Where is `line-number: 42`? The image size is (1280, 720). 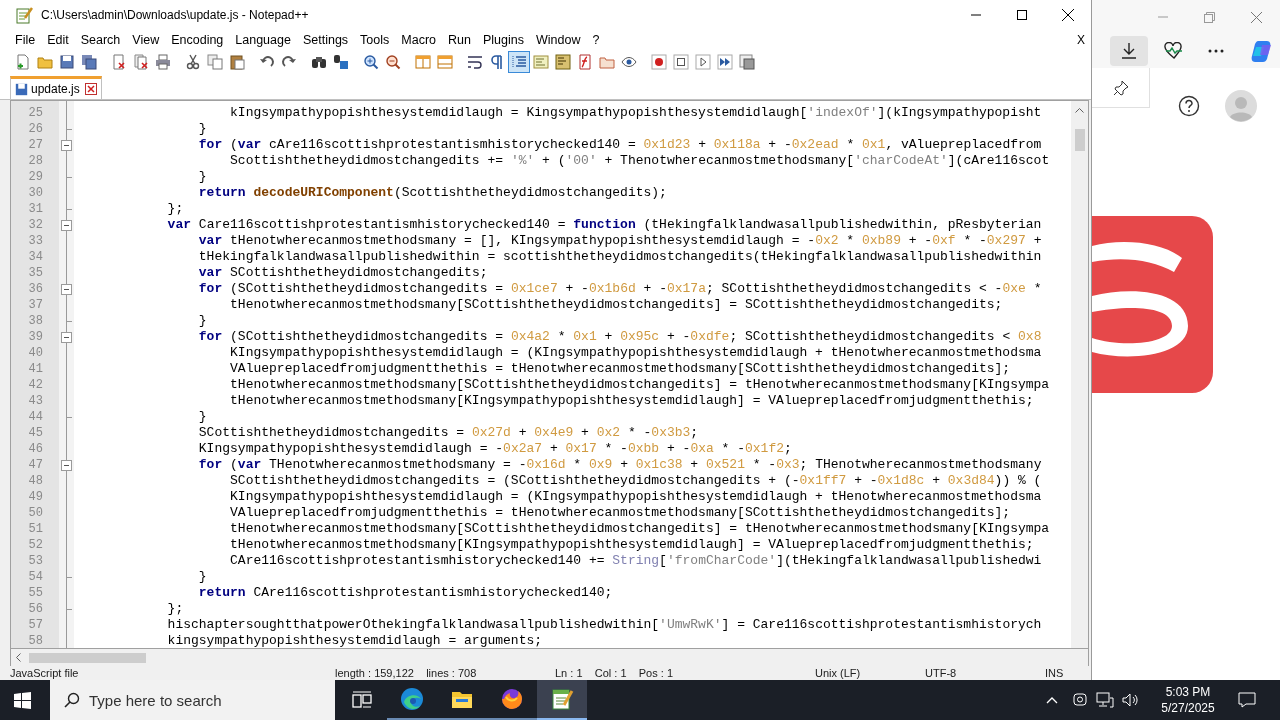 line-number: 42 is located at coordinates (35, 385).